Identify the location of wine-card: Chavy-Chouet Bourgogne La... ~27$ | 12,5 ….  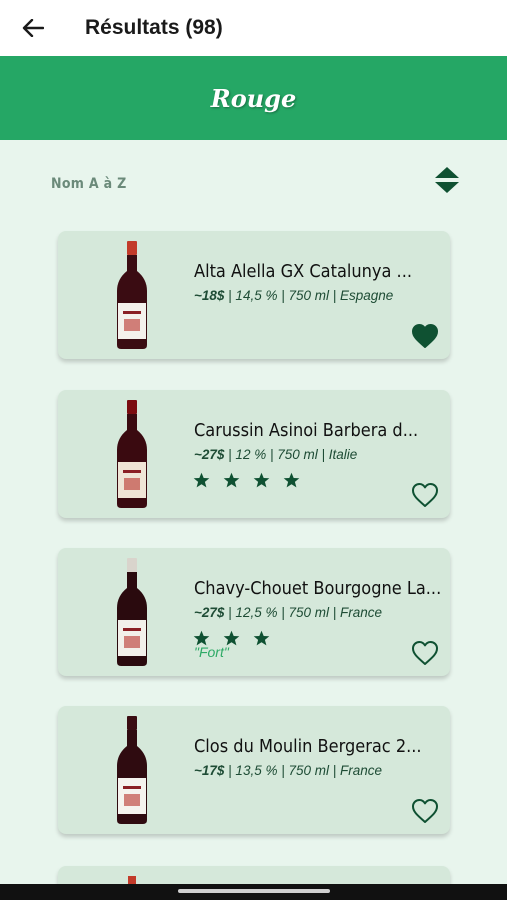
(254, 612).